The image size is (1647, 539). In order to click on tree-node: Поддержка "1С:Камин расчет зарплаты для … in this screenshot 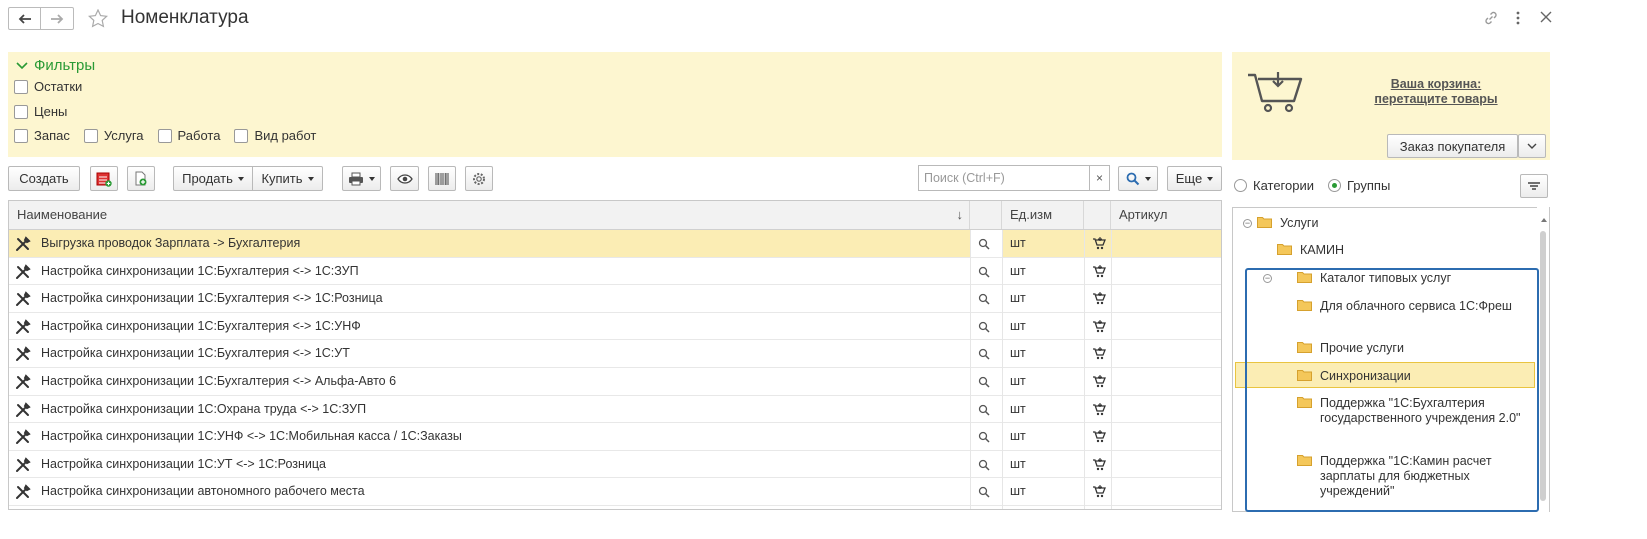, I will do `click(1409, 476)`.